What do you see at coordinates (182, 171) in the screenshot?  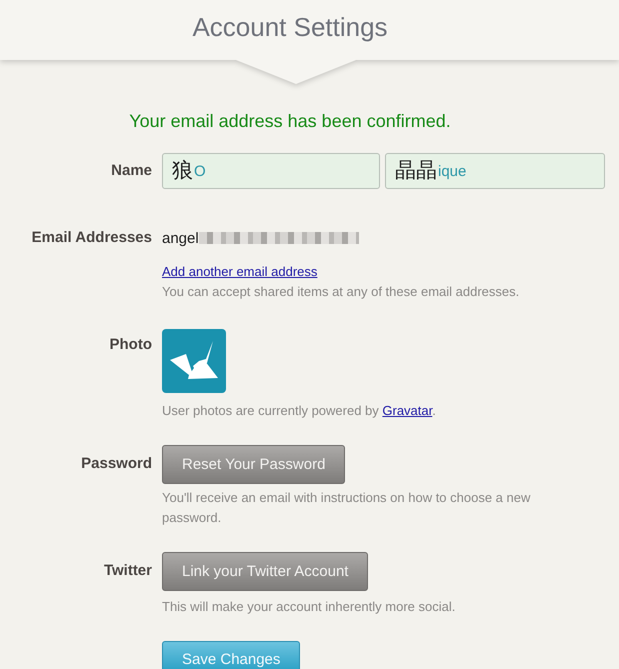 I see `typed-text: 狼` at bounding box center [182, 171].